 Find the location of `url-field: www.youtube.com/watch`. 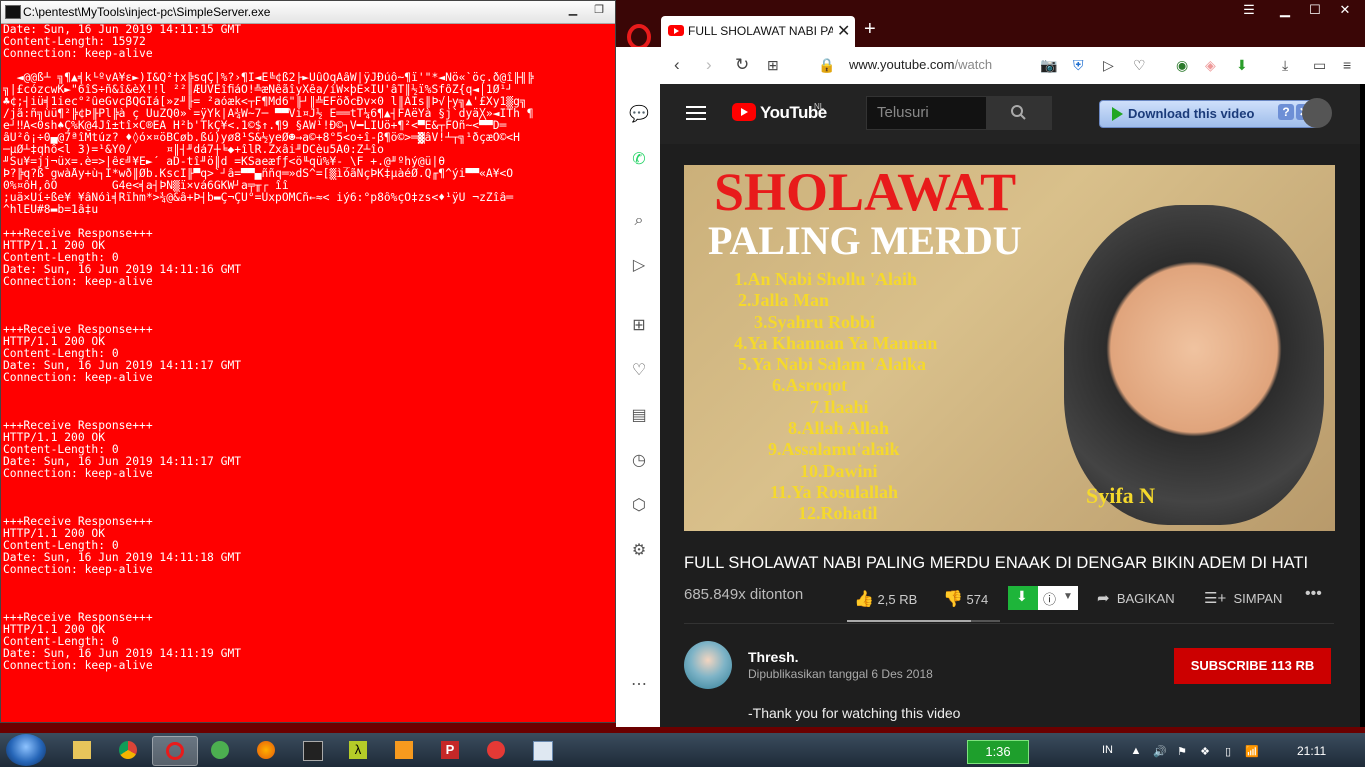

url-field: www.youtube.com/watch is located at coordinates (920, 64).